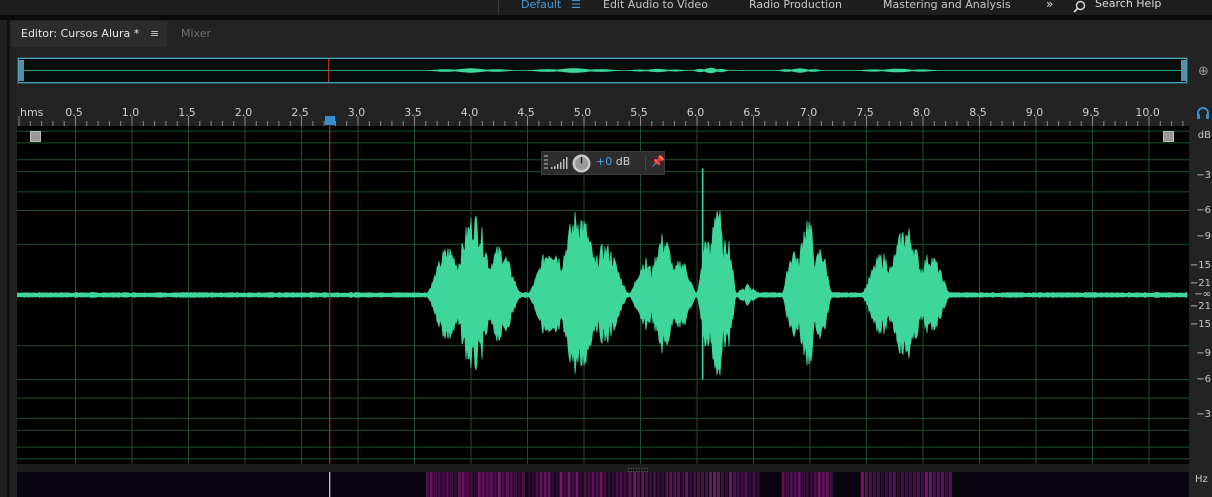 The height and width of the screenshot is (497, 1212). I want to click on spectral-display, so click(603, 484).